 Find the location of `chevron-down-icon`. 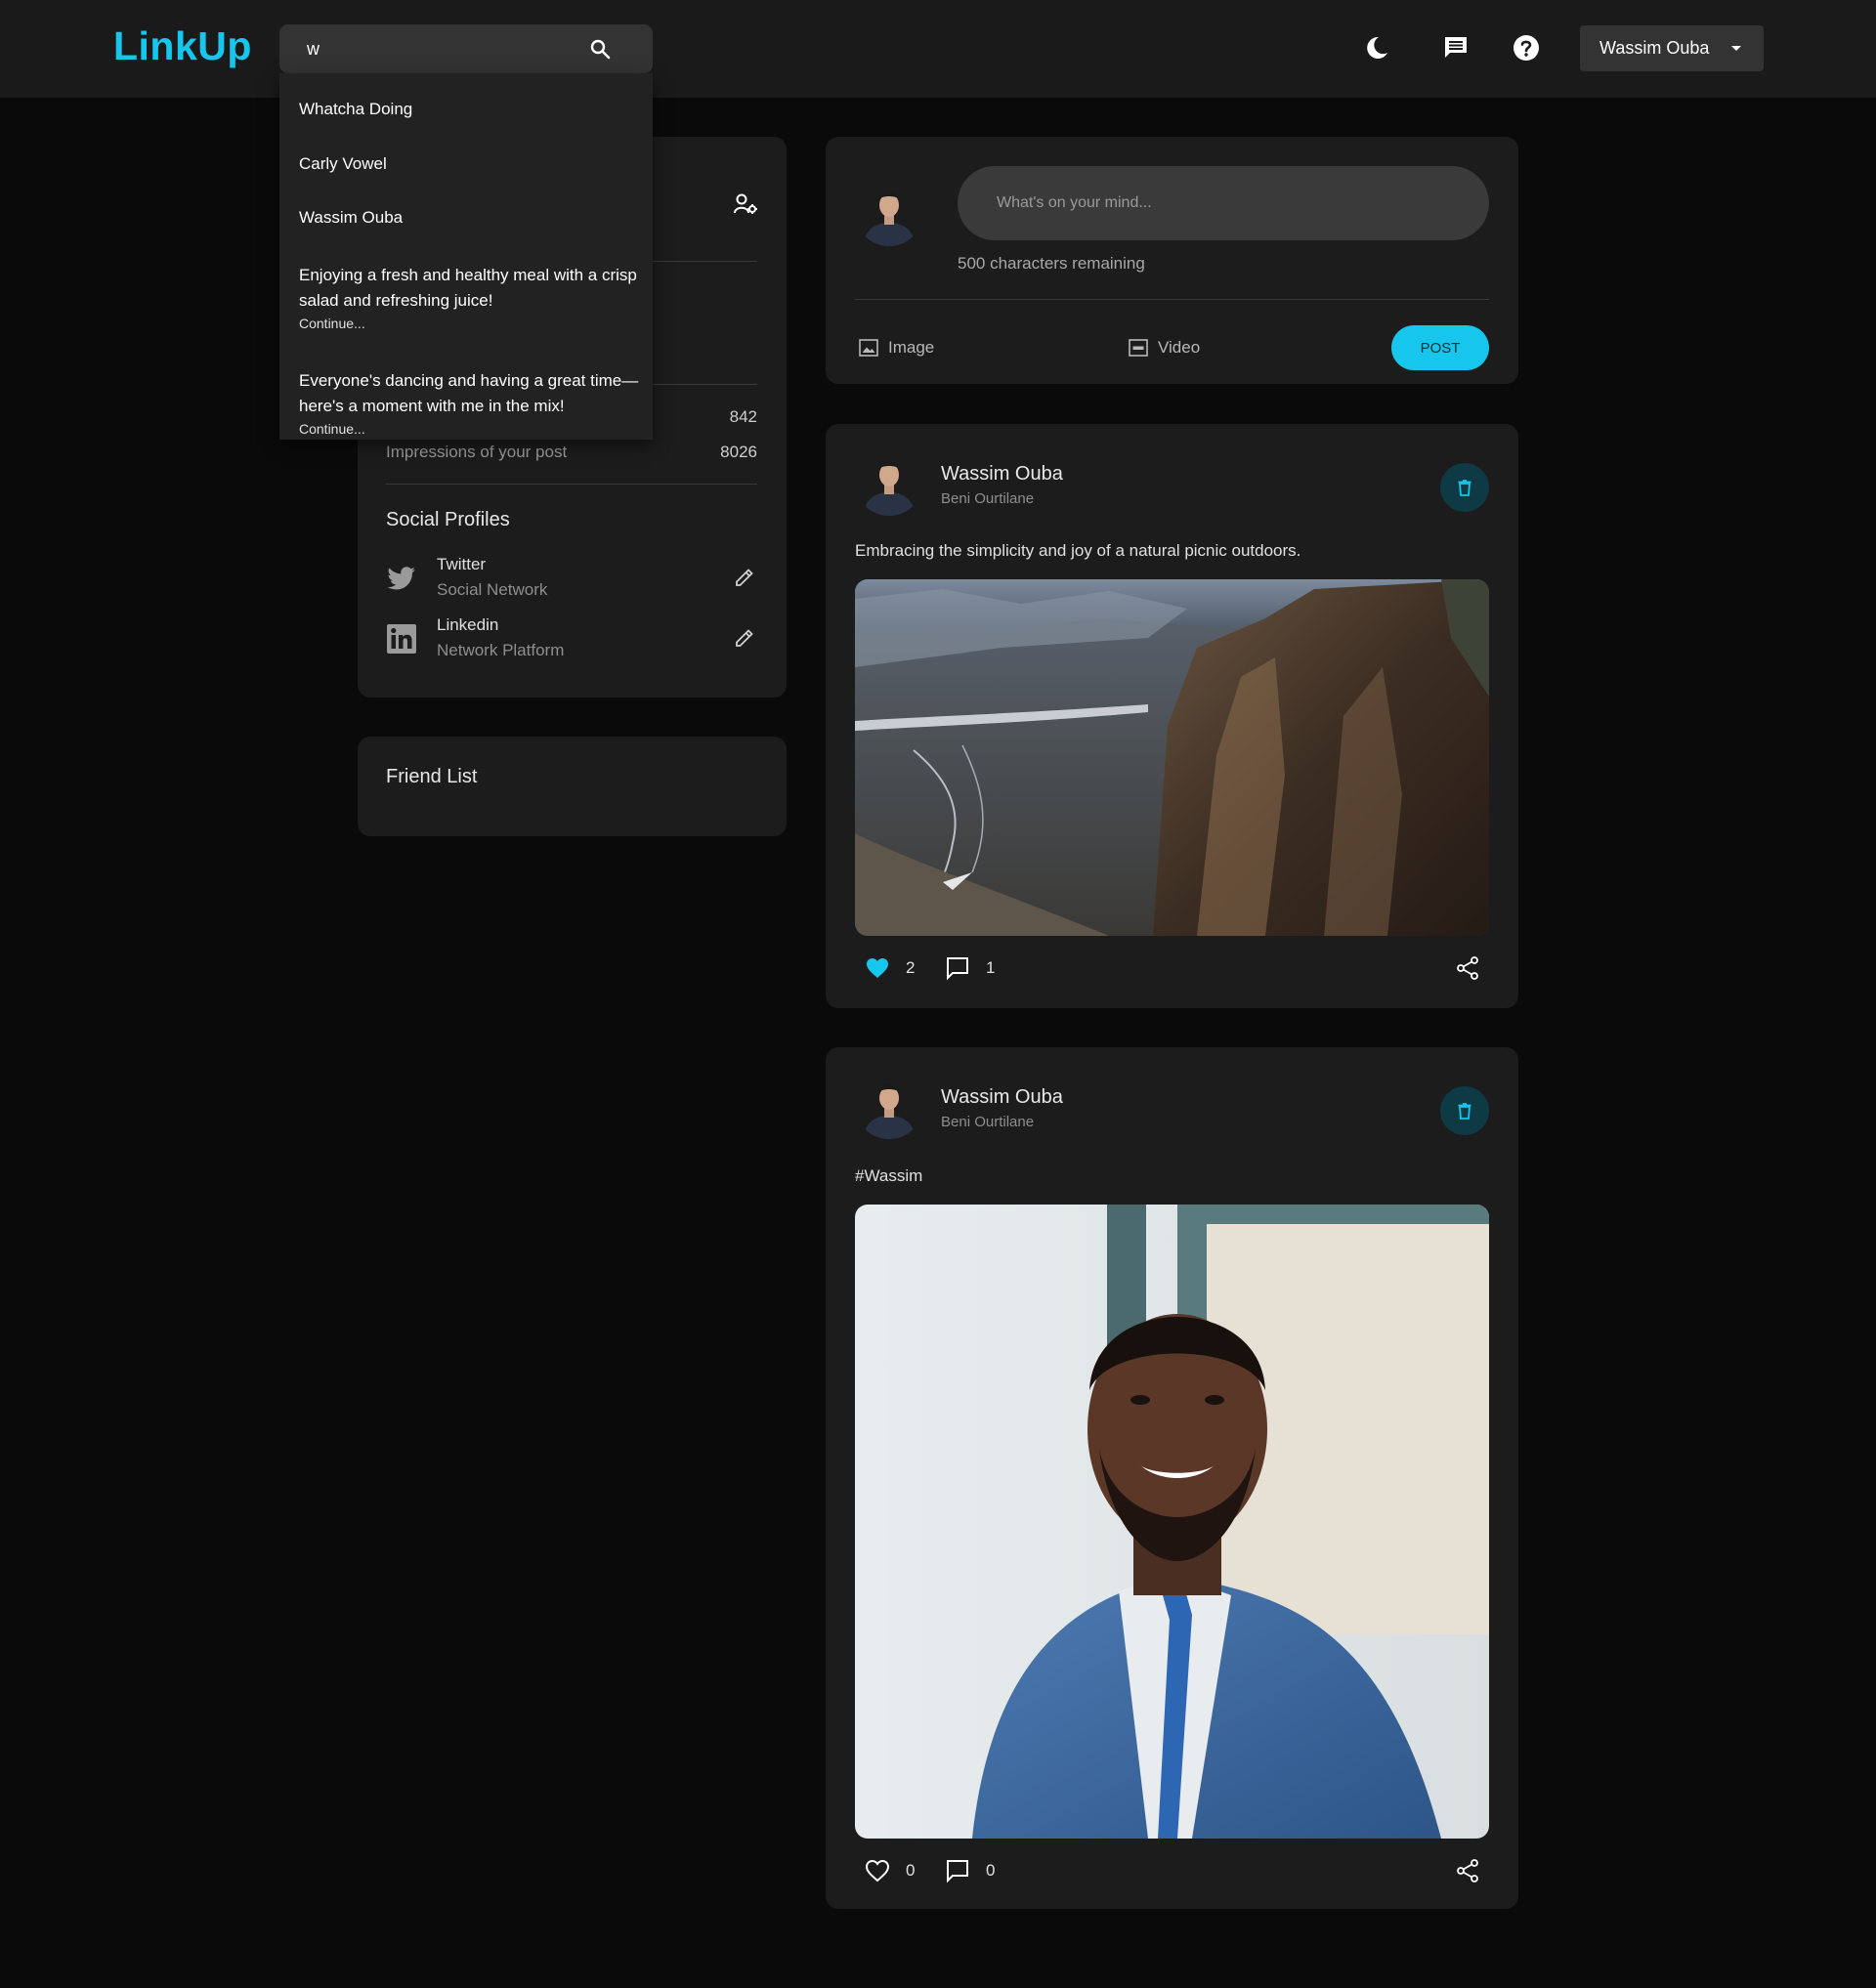

chevron-down-icon is located at coordinates (1736, 48).